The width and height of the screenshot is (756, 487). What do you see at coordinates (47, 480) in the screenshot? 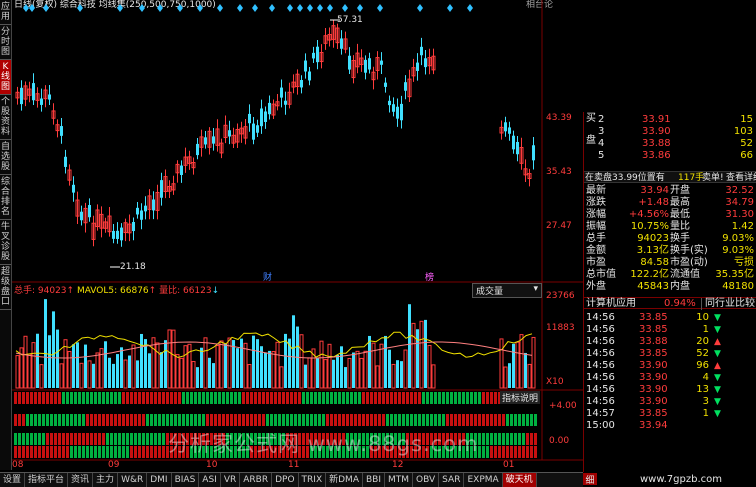
I see `tab-指标平台: 指标平台` at bounding box center [47, 480].